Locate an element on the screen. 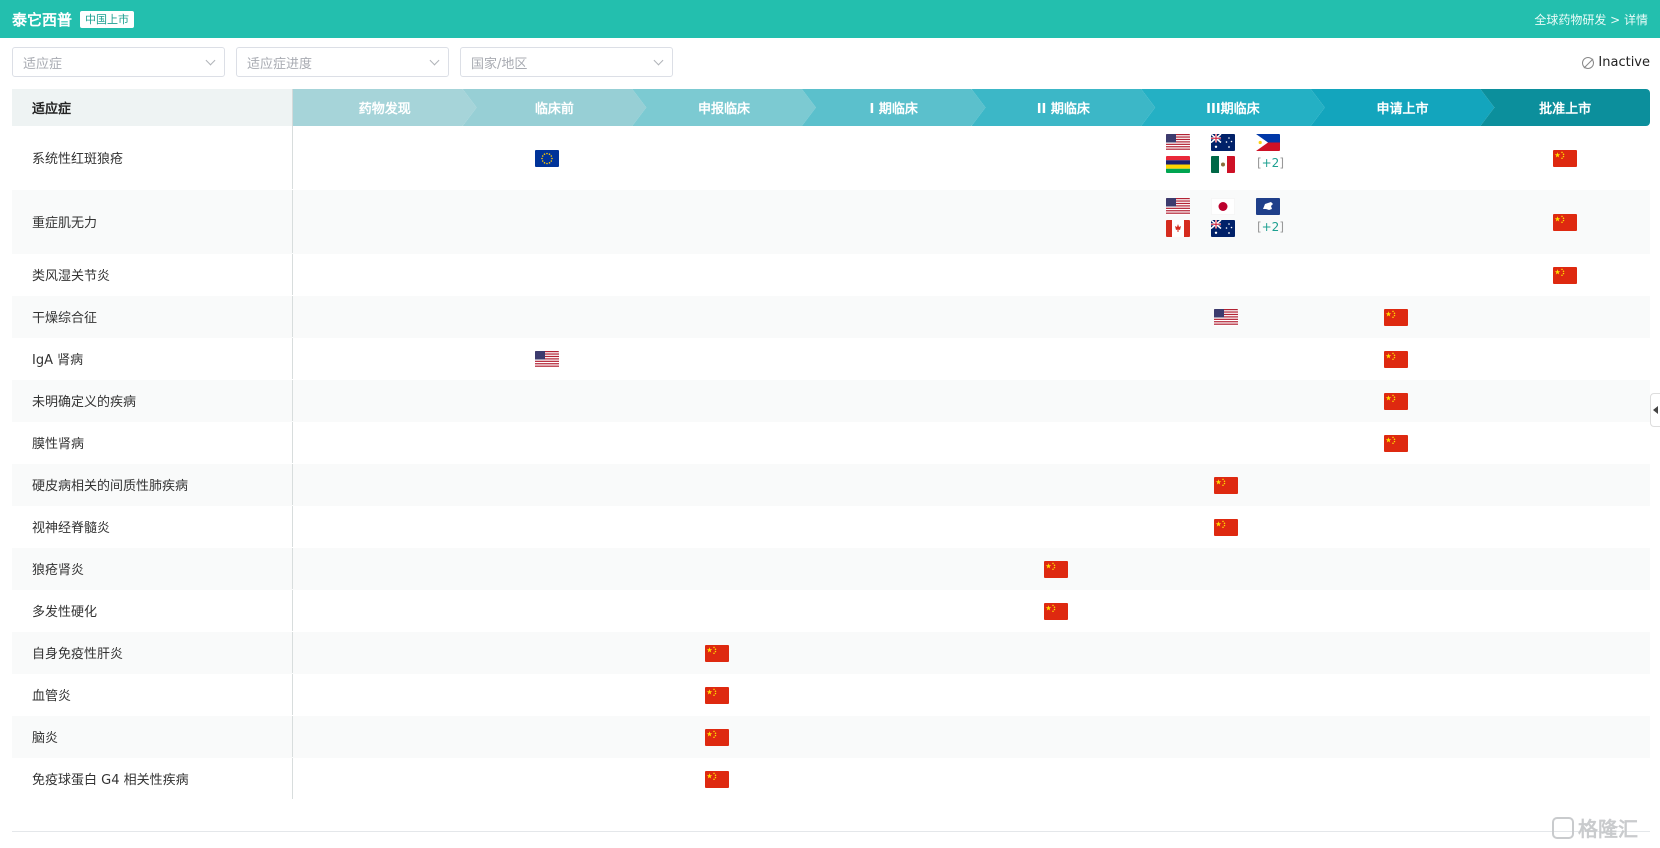 The image size is (1660, 848). table-row: 免疫球蛋白 G4 相关性疾病 is located at coordinates (831, 779).